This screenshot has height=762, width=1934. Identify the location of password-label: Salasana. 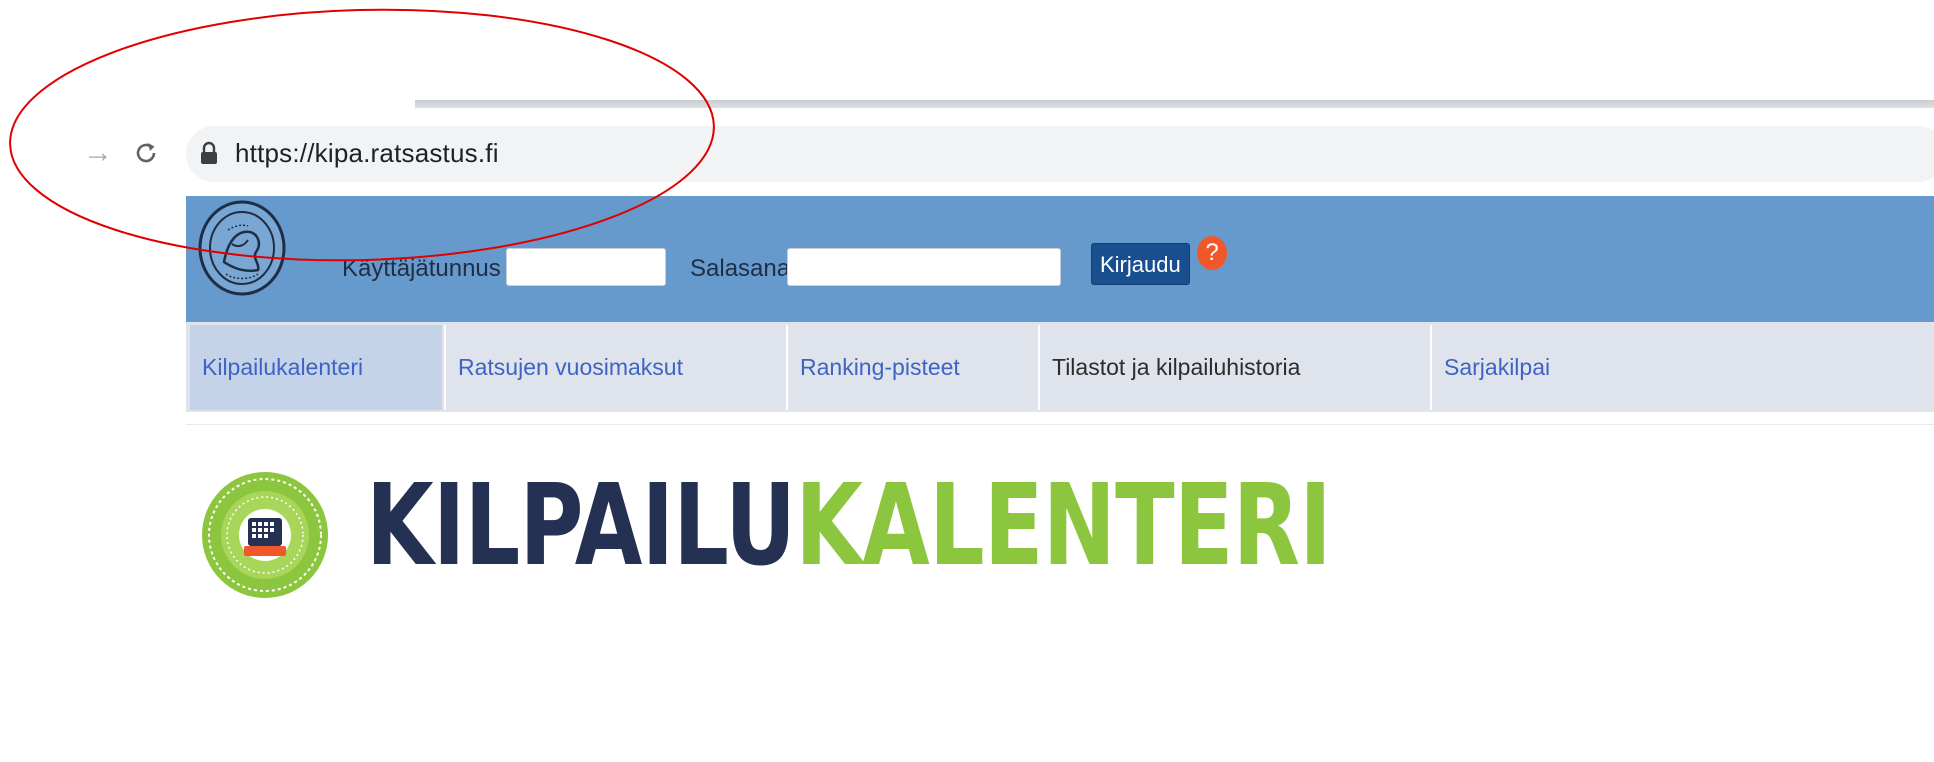
(740, 268).